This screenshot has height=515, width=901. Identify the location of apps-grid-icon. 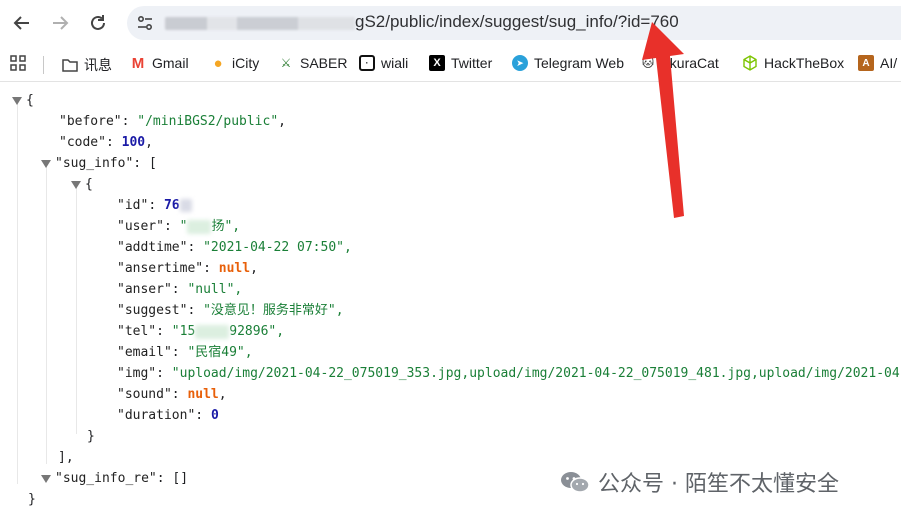
(18, 63).